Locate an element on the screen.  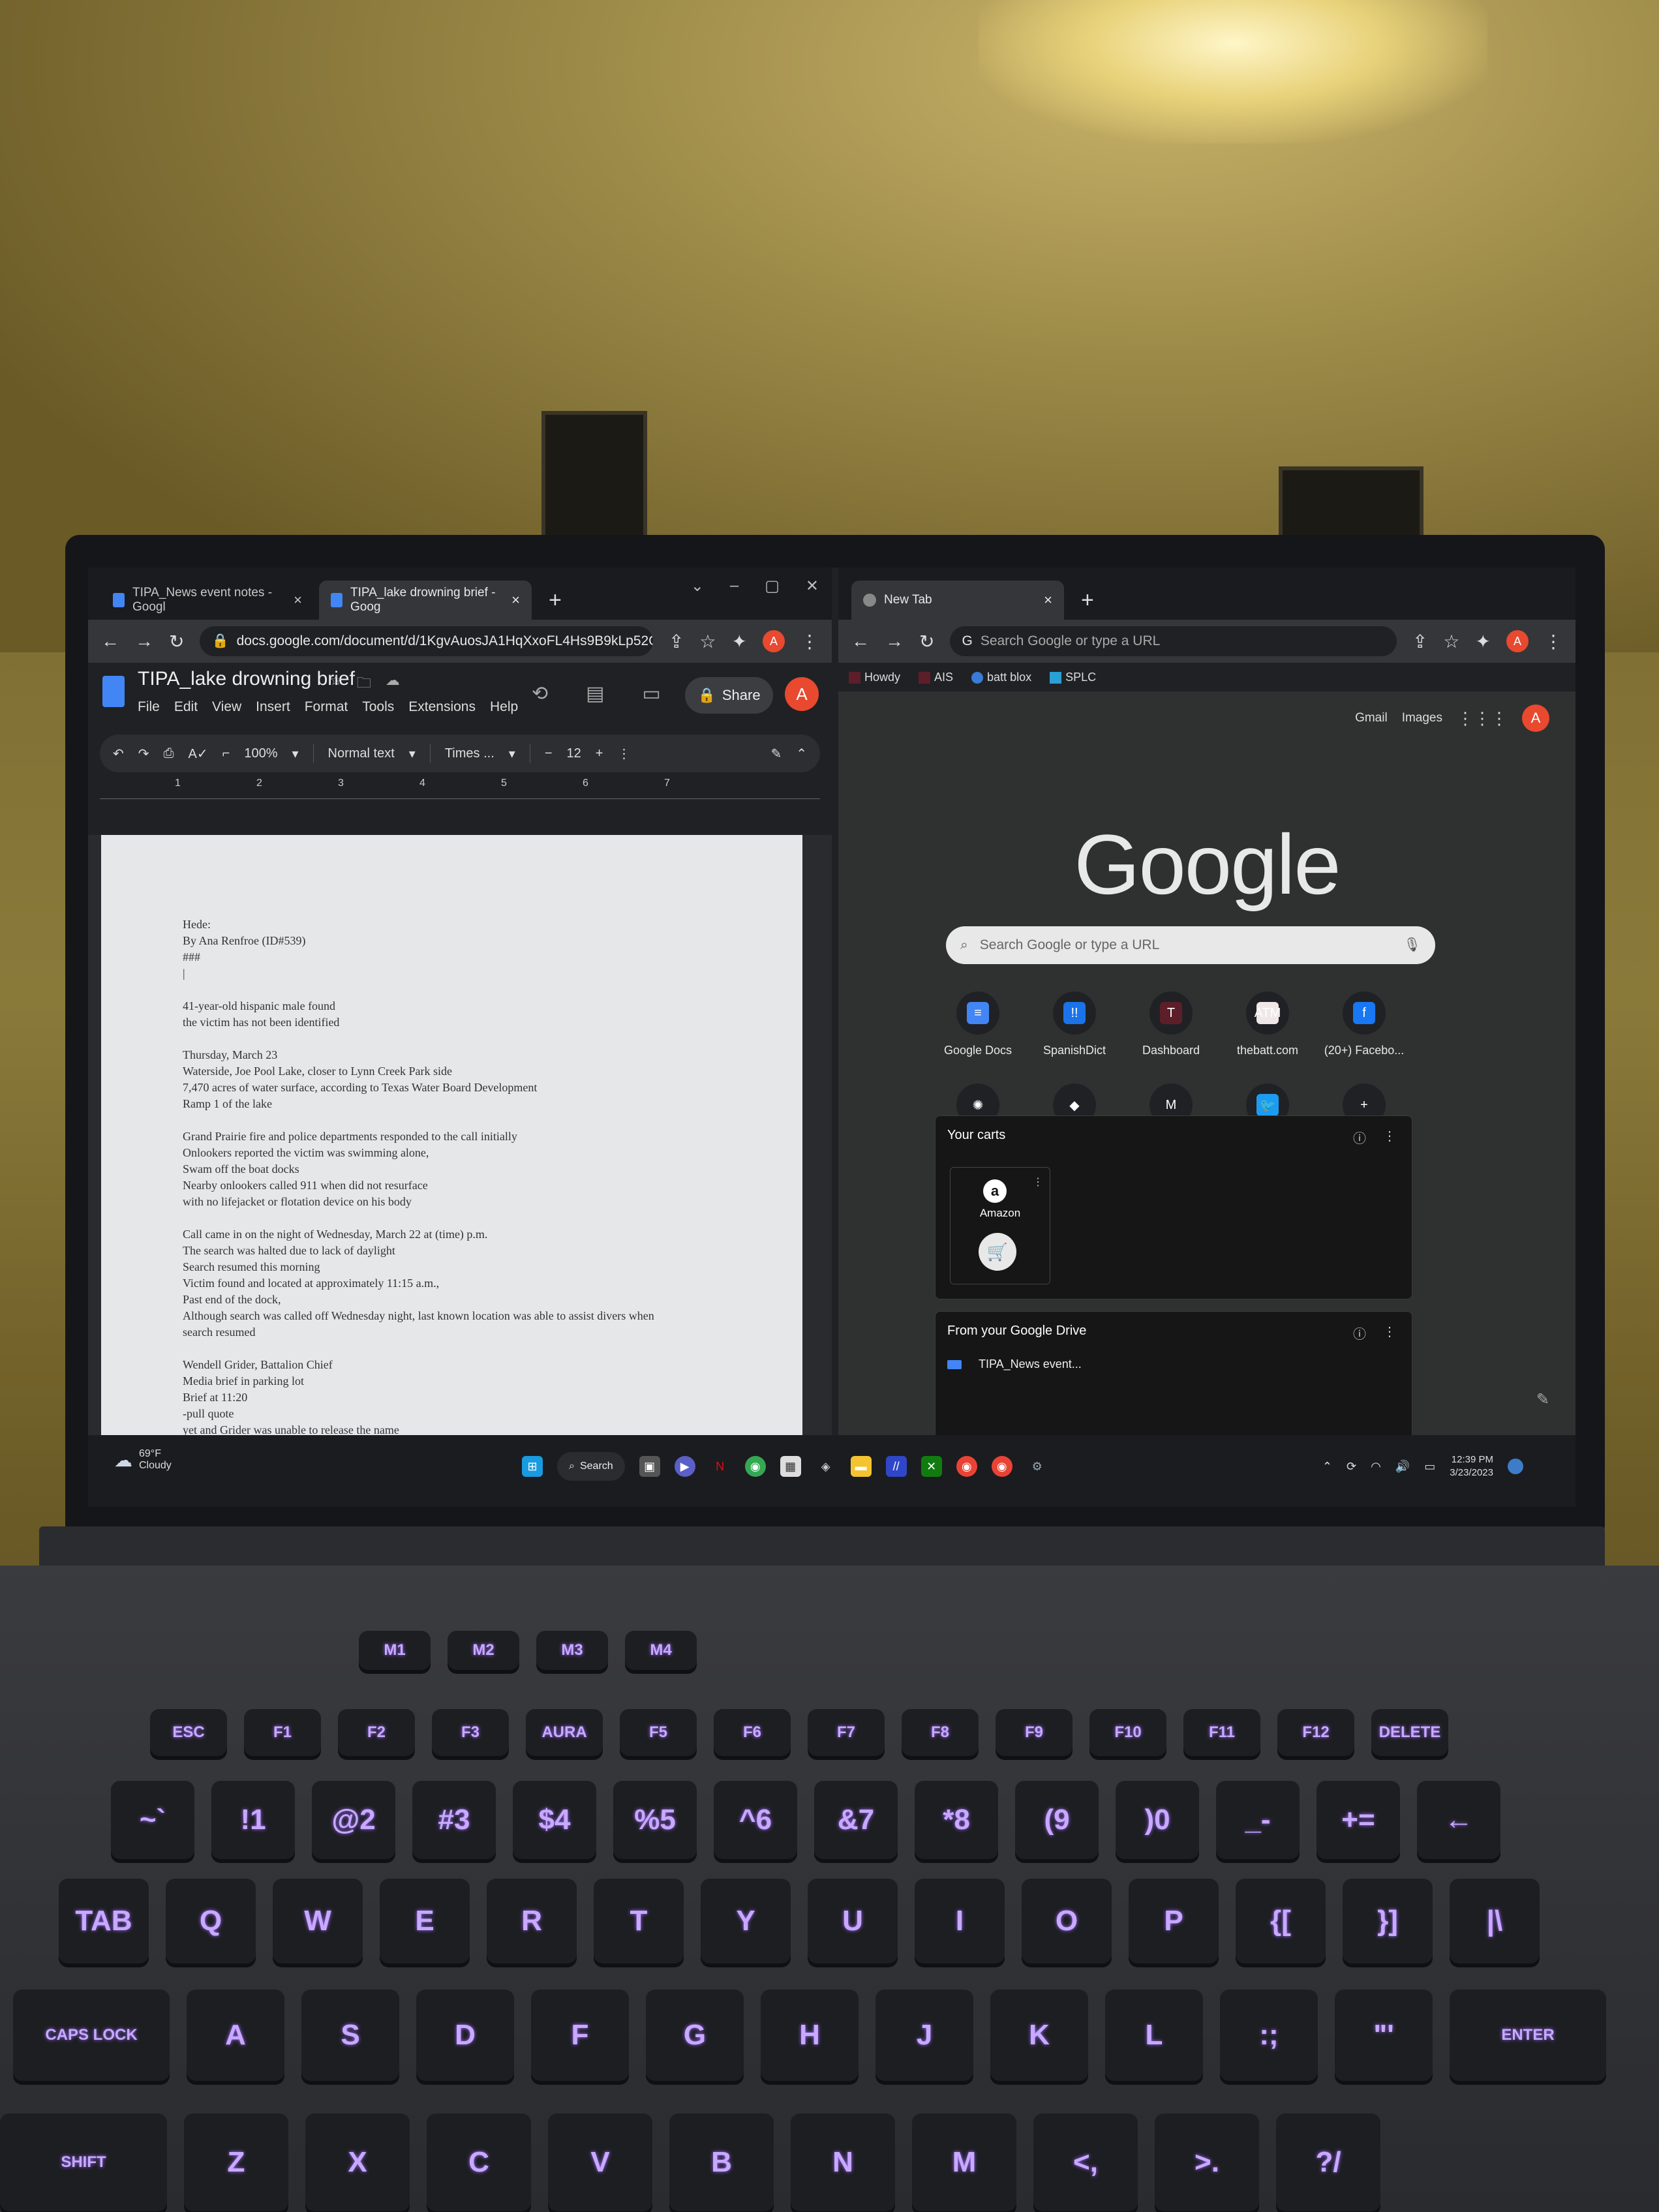
key: R is located at coordinates (532, 1921).